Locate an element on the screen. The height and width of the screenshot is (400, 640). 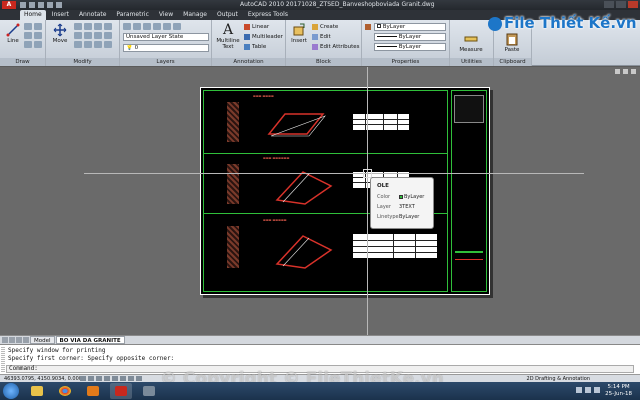
minimize-button is located at coordinates (609, 4).